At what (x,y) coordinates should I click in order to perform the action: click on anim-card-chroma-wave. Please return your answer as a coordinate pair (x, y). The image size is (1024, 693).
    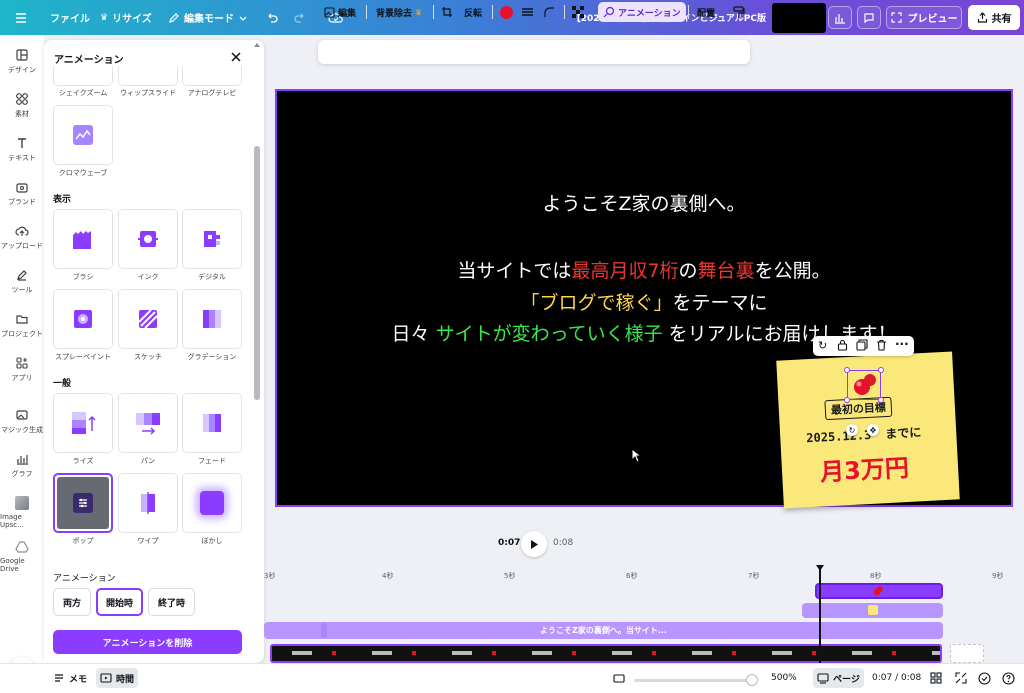
    Looking at the image, I should click on (83, 135).